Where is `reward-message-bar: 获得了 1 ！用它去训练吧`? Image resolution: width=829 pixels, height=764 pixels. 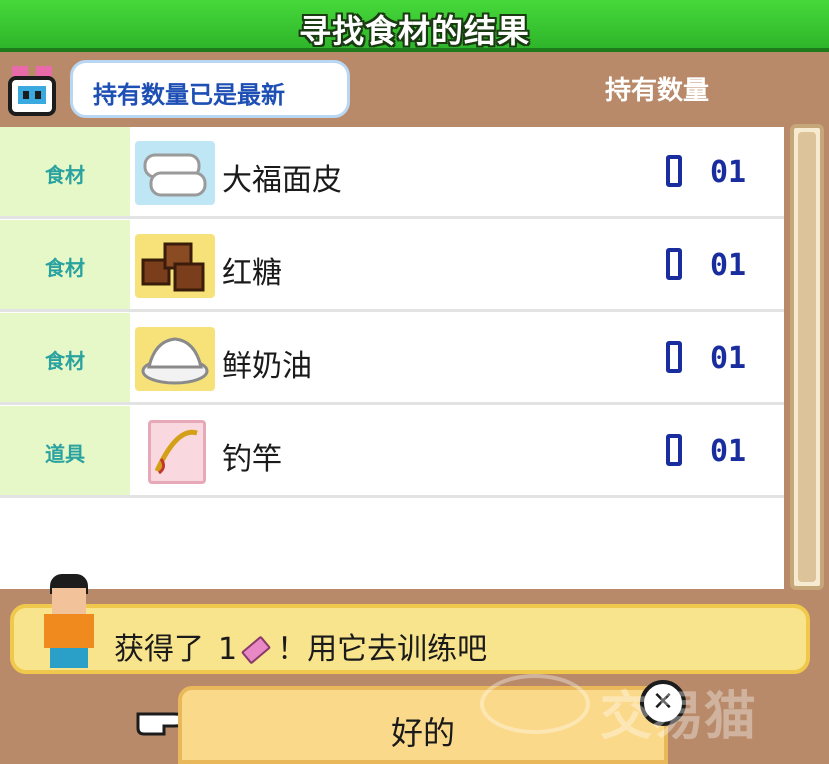
reward-message-bar: 获得了 1 ！用它去训练吧 is located at coordinates (410, 639).